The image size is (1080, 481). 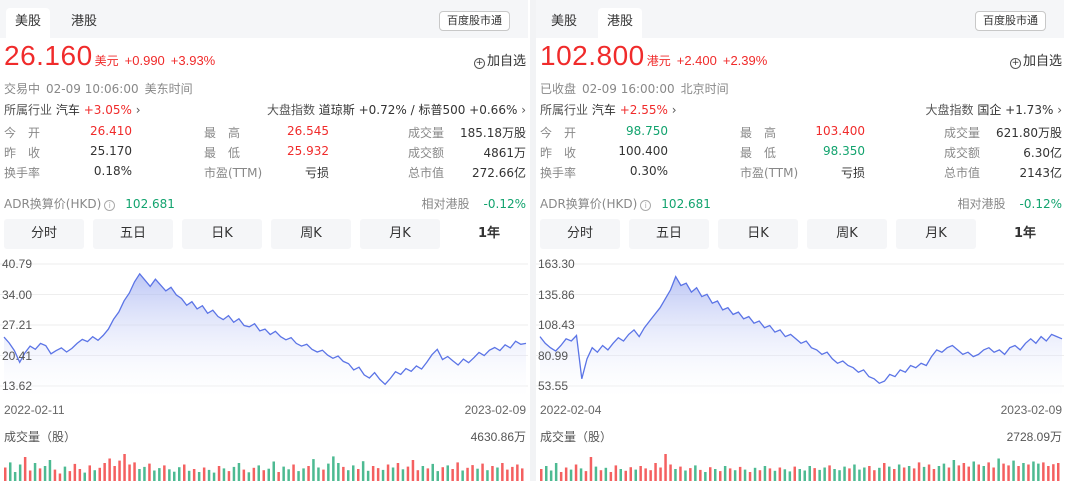 I want to click on plus-circle-icon: +, so click(x=479, y=63).